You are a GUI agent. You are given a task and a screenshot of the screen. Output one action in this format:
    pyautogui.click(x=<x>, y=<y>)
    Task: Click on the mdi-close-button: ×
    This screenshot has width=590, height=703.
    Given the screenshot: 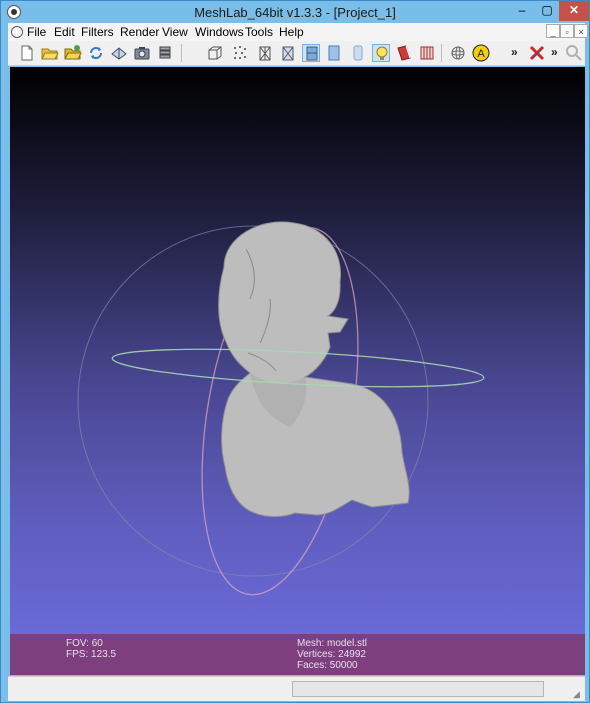 What is the action you would take?
    pyautogui.click(x=581, y=31)
    